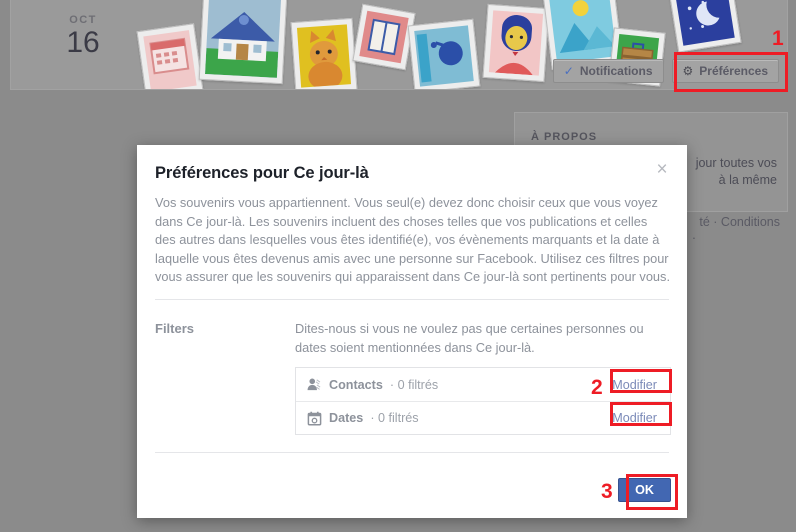  What do you see at coordinates (346, 418) in the screenshot?
I see `filter-row-dates-name: Dates` at bounding box center [346, 418].